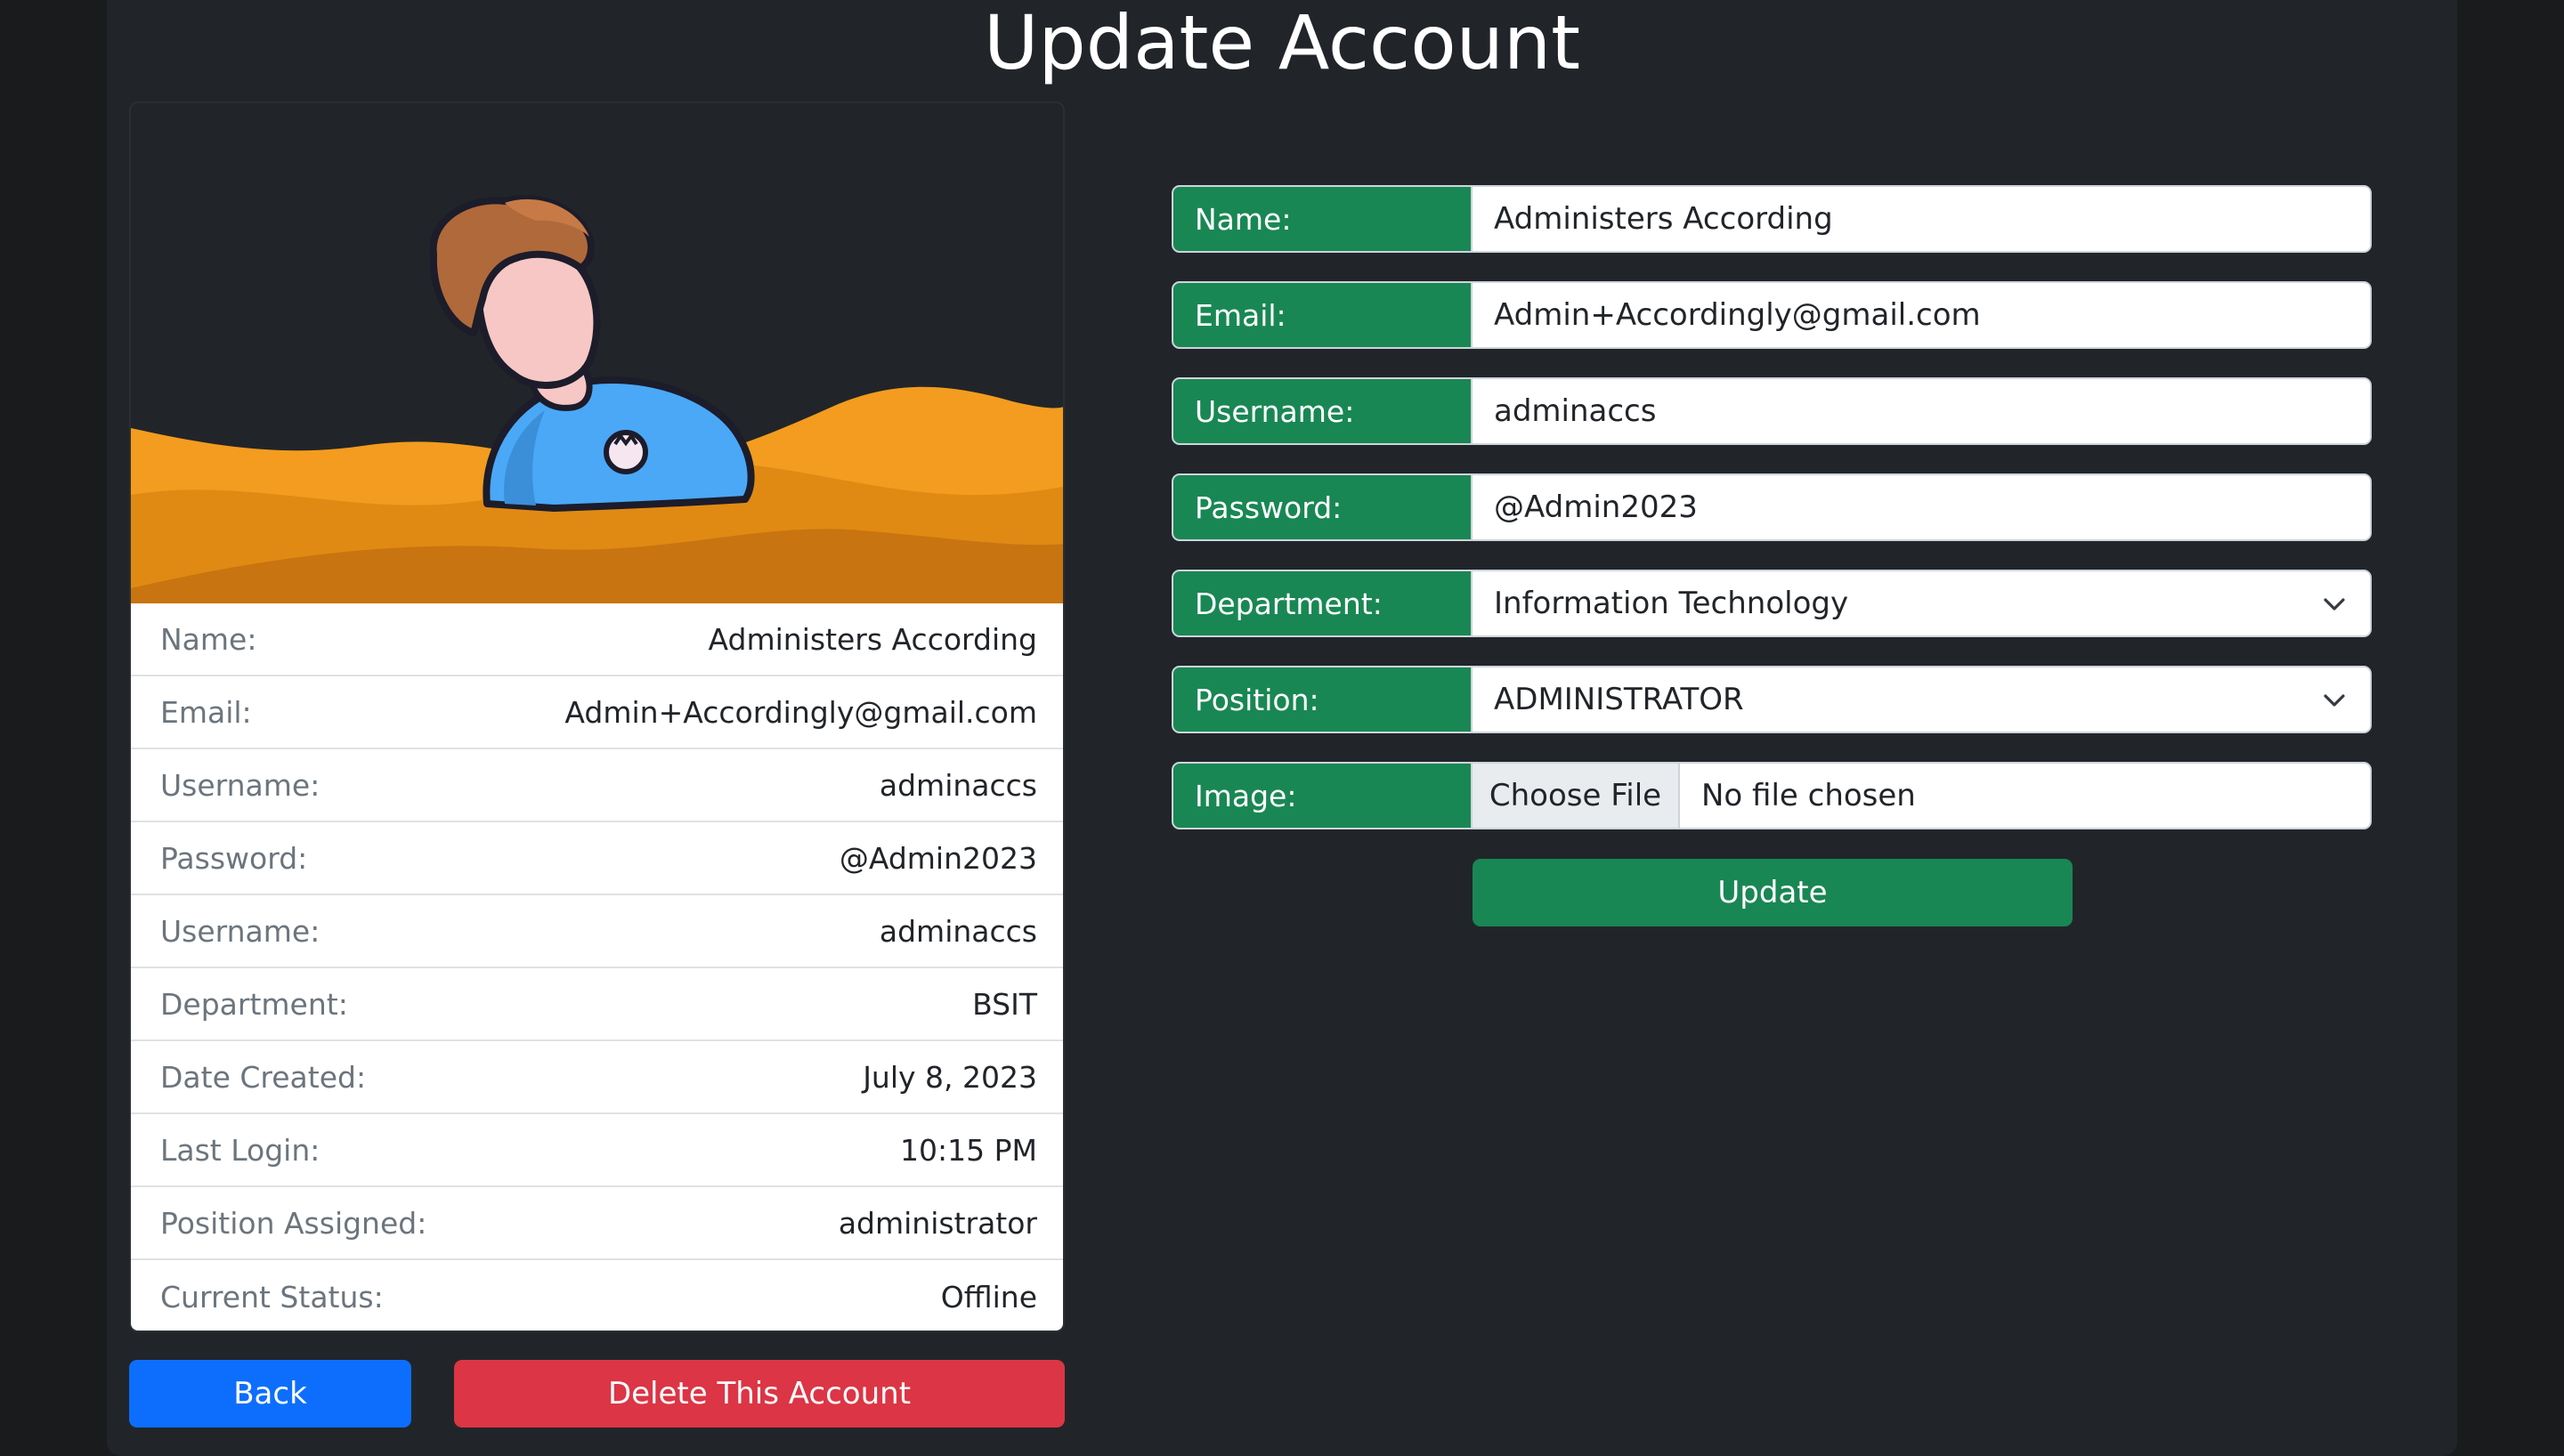  Describe the element at coordinates (759, 1394) in the screenshot. I see `delete-account-button: Delete This Account` at that location.